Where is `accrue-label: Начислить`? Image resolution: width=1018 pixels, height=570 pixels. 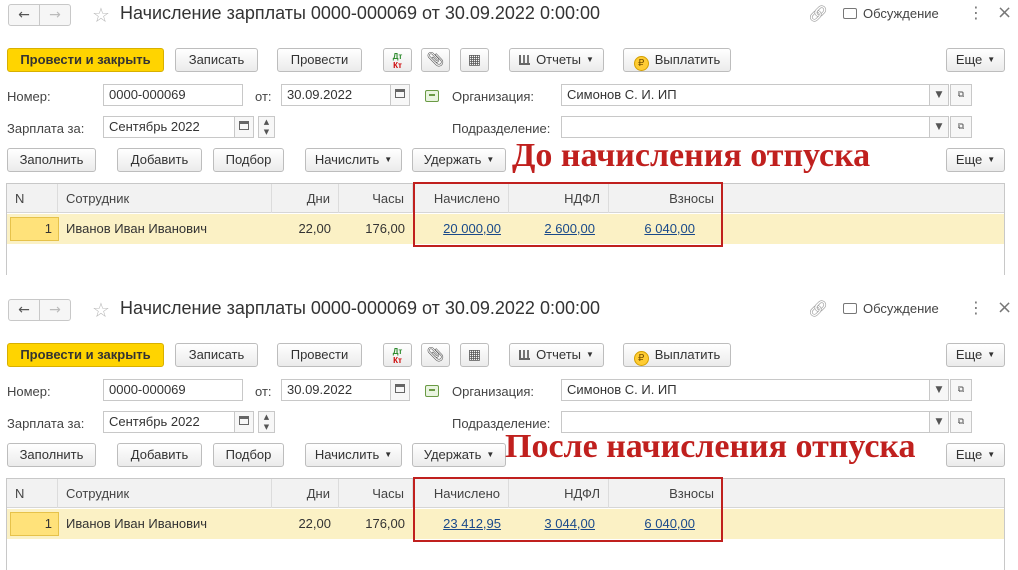
accrue-label: Начислить is located at coordinates (347, 454).